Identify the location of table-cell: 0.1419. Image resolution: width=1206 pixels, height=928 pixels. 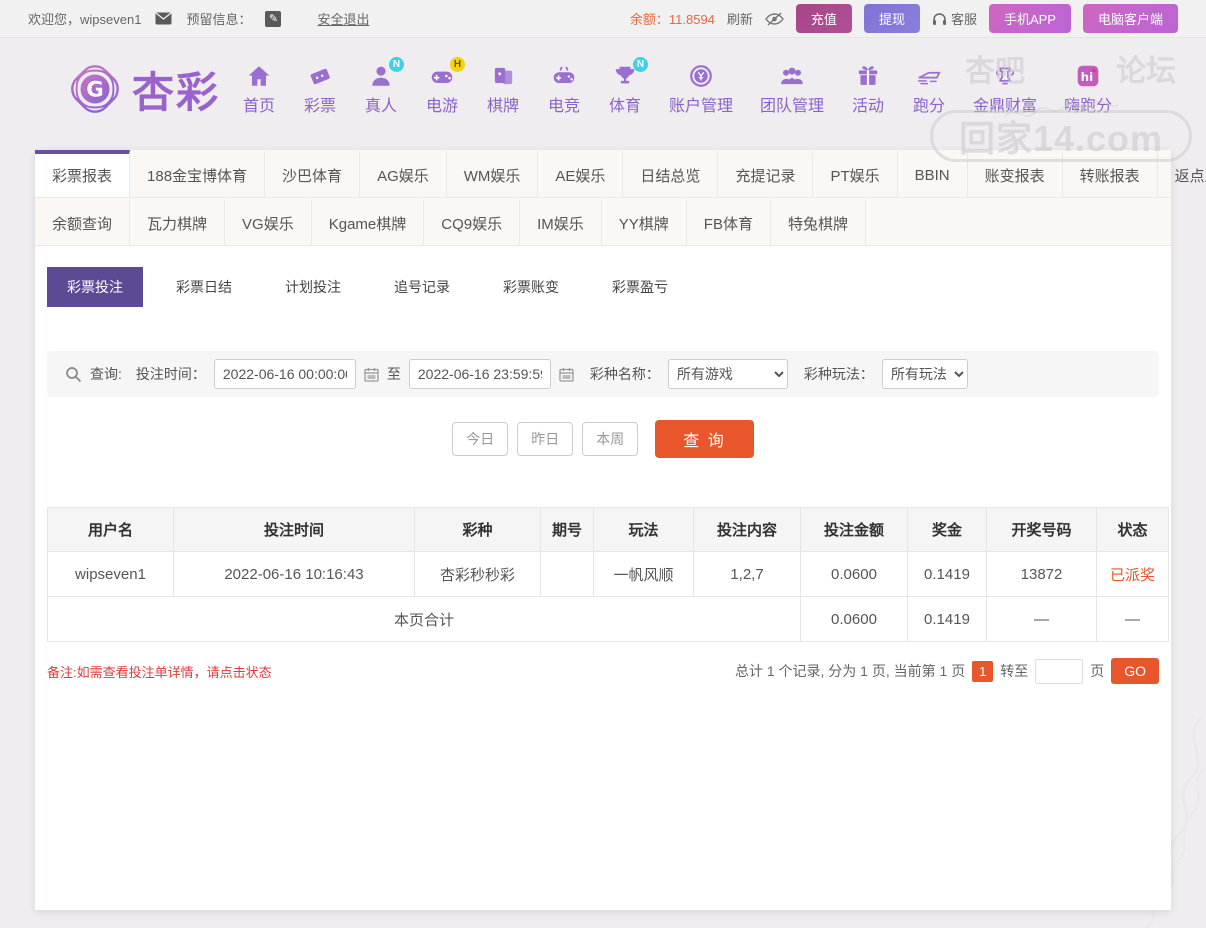
(947, 574).